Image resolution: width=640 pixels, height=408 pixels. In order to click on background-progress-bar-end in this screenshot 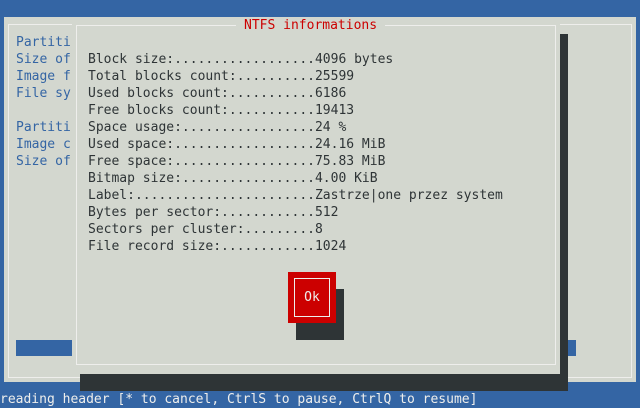, I will do `click(572, 348)`.